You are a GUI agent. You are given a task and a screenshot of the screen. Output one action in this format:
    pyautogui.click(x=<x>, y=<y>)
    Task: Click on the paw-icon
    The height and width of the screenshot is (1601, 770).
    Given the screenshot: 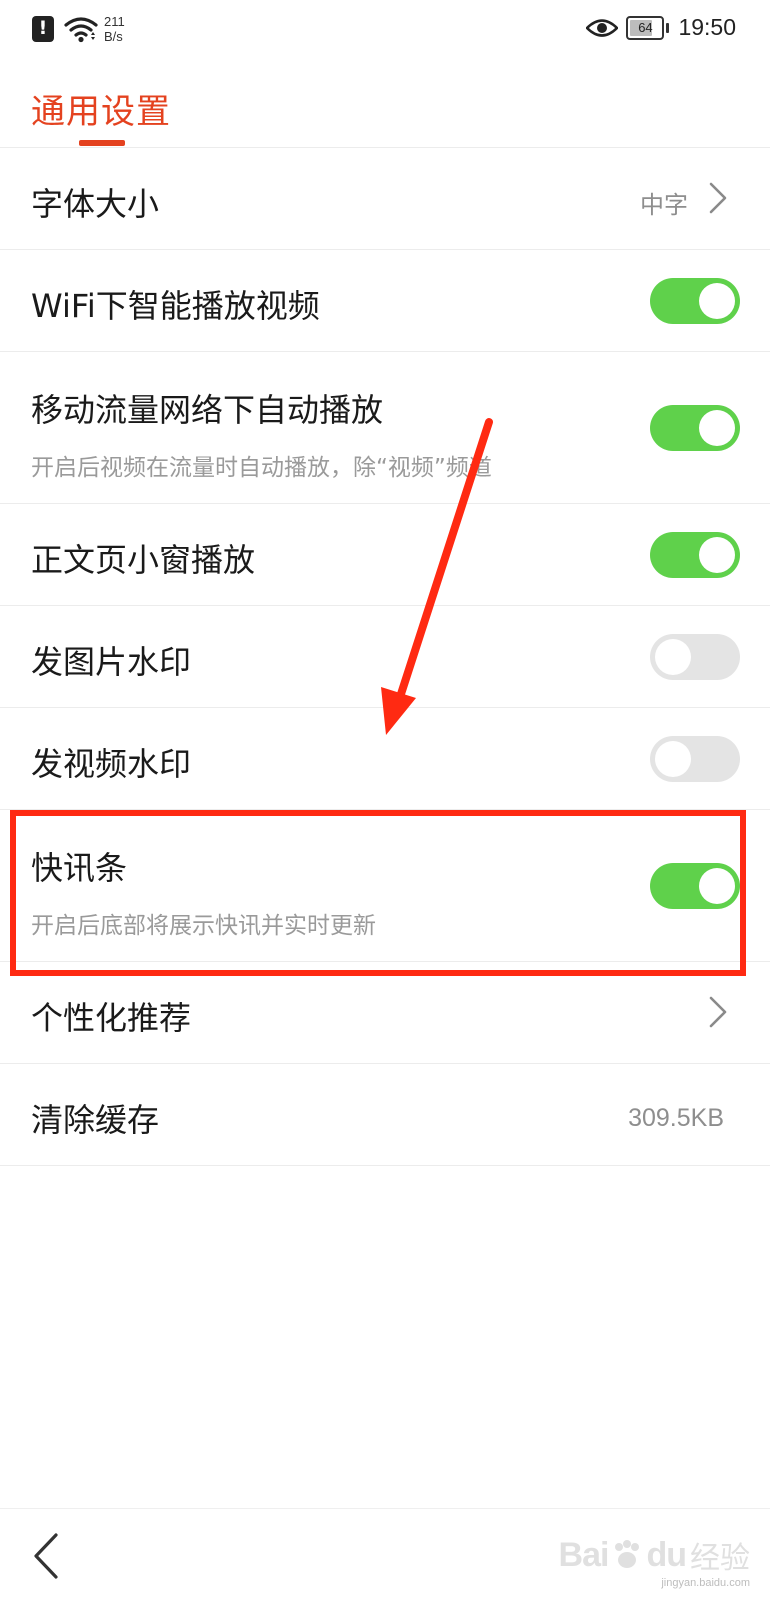 What is the action you would take?
    pyautogui.click(x=627, y=1554)
    